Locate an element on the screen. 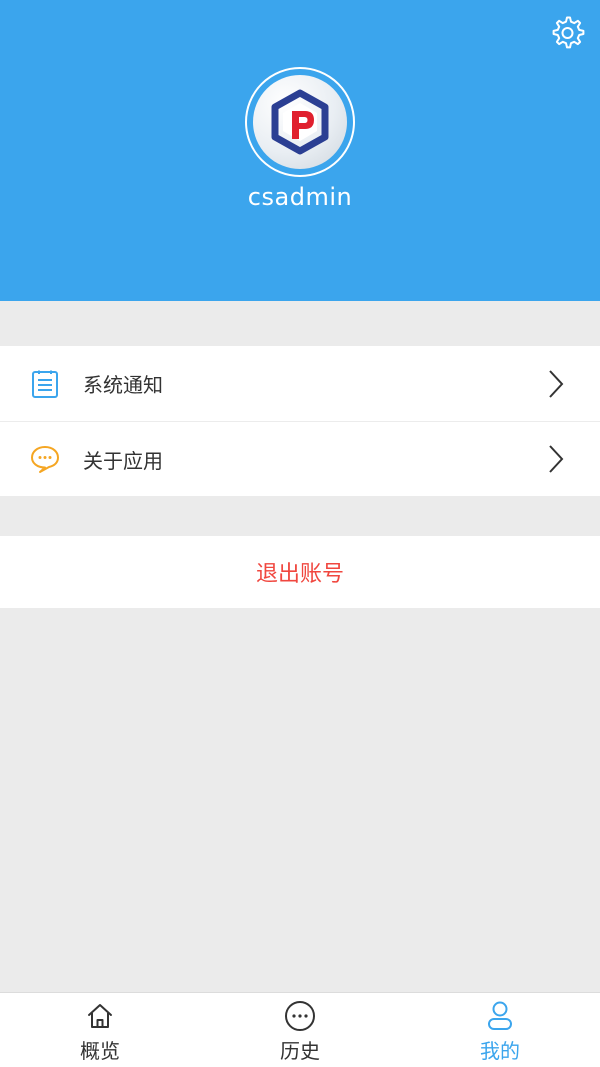  settings-button is located at coordinates (567, 33).